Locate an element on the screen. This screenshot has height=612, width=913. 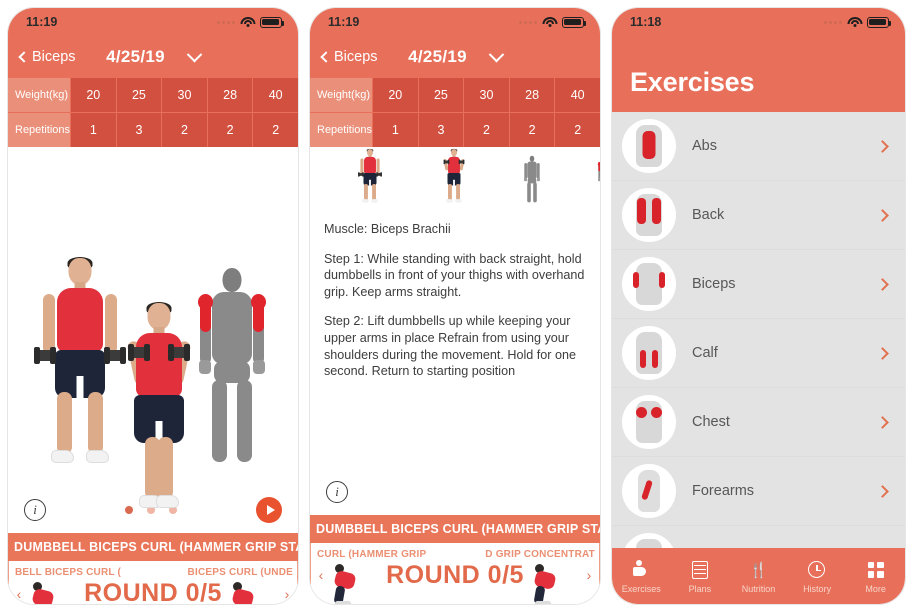
list-item-back: Back is located at coordinates (758, 215).